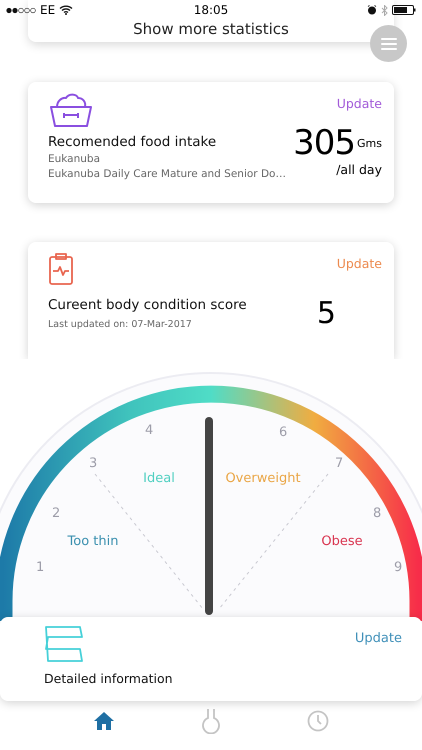  Describe the element at coordinates (263, 478) in the screenshot. I see `zone-label: Overweight` at that location.